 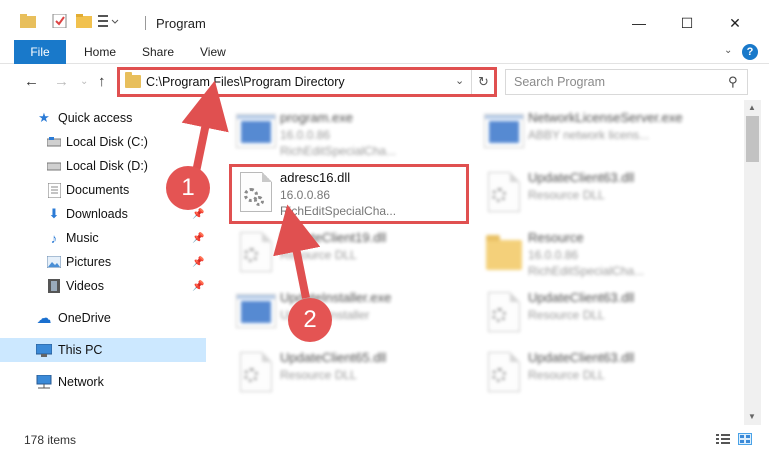 I want to click on sidebar-item-videos: Videos 📌, so click(x=103, y=286).